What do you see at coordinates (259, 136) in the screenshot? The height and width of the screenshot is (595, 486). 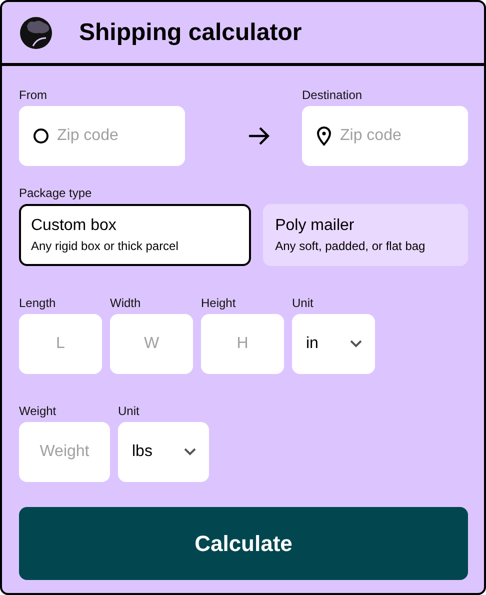 I see `arrow-right-icon` at bounding box center [259, 136].